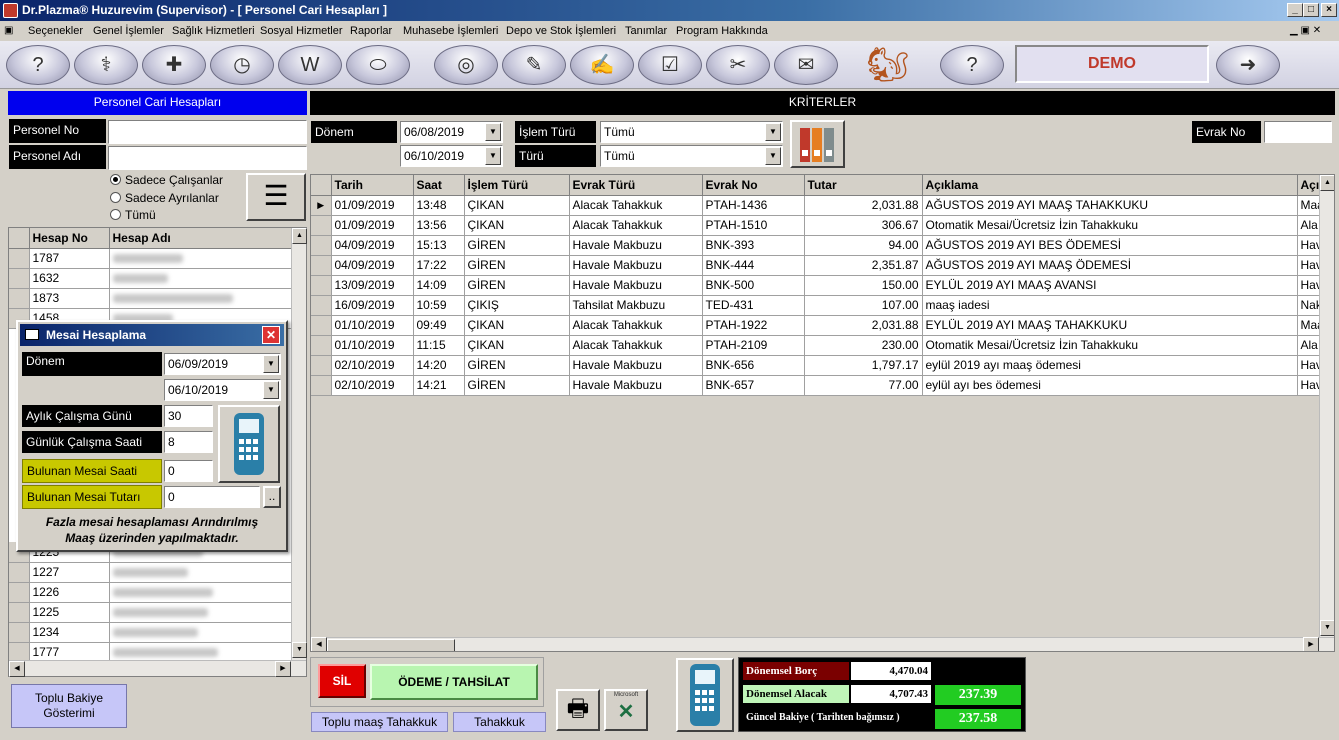 The width and height of the screenshot is (1339, 740). Describe the element at coordinates (863, 285) in the screenshot. I see `tutar-cell: 150.00` at that location.